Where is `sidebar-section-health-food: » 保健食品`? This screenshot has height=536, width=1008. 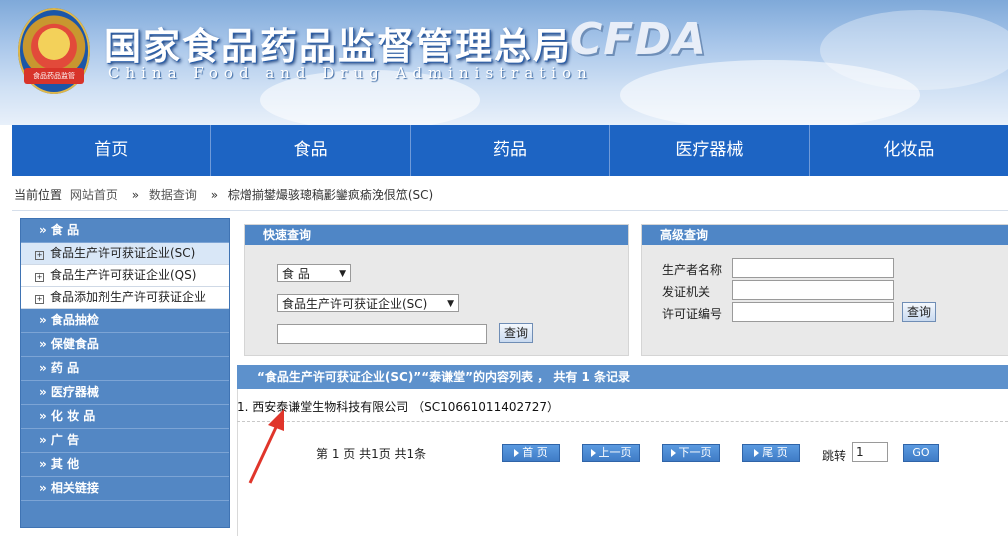 sidebar-section-health-food: » 保健食品 is located at coordinates (125, 345).